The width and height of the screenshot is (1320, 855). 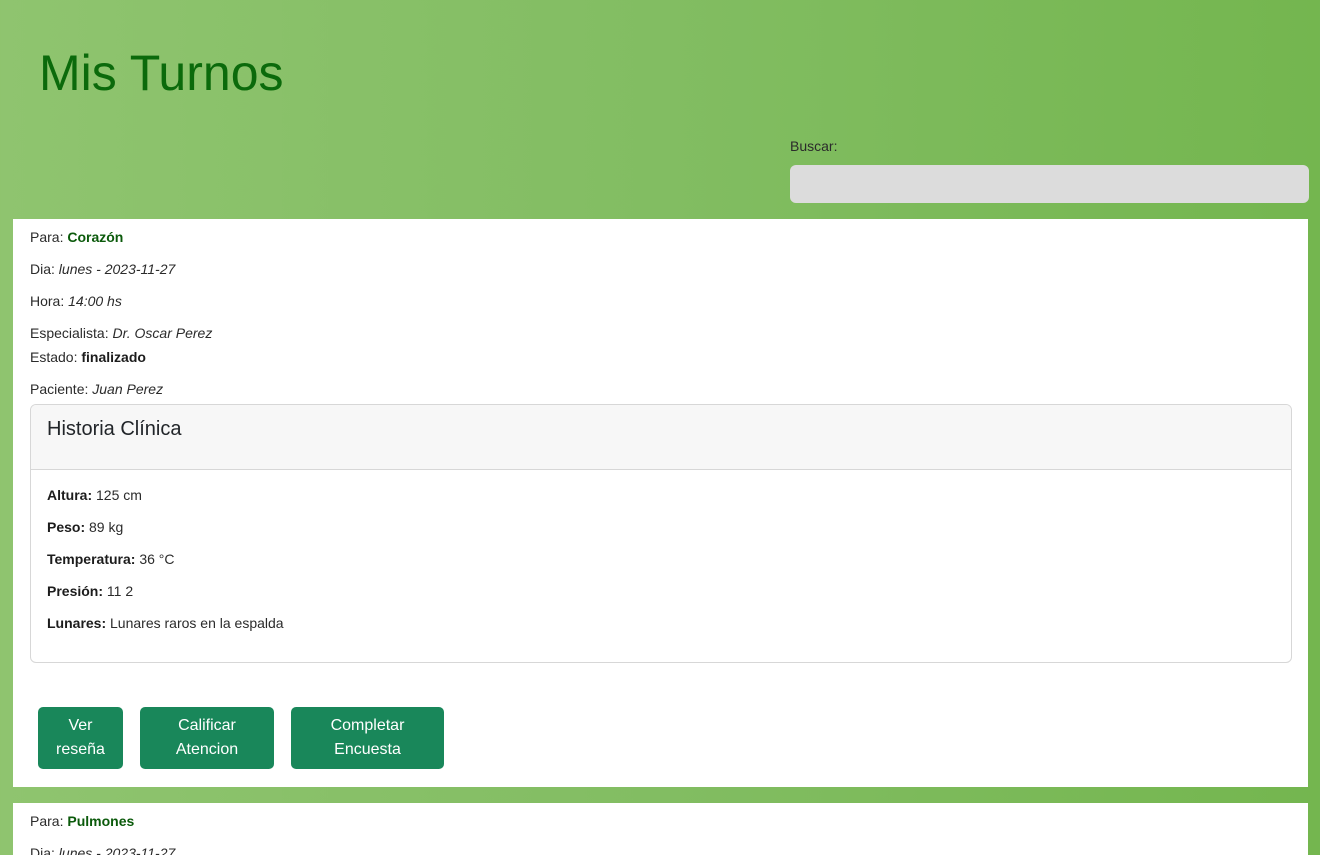 What do you see at coordinates (66, 527) in the screenshot?
I see `historia-item-label: Peso:` at bounding box center [66, 527].